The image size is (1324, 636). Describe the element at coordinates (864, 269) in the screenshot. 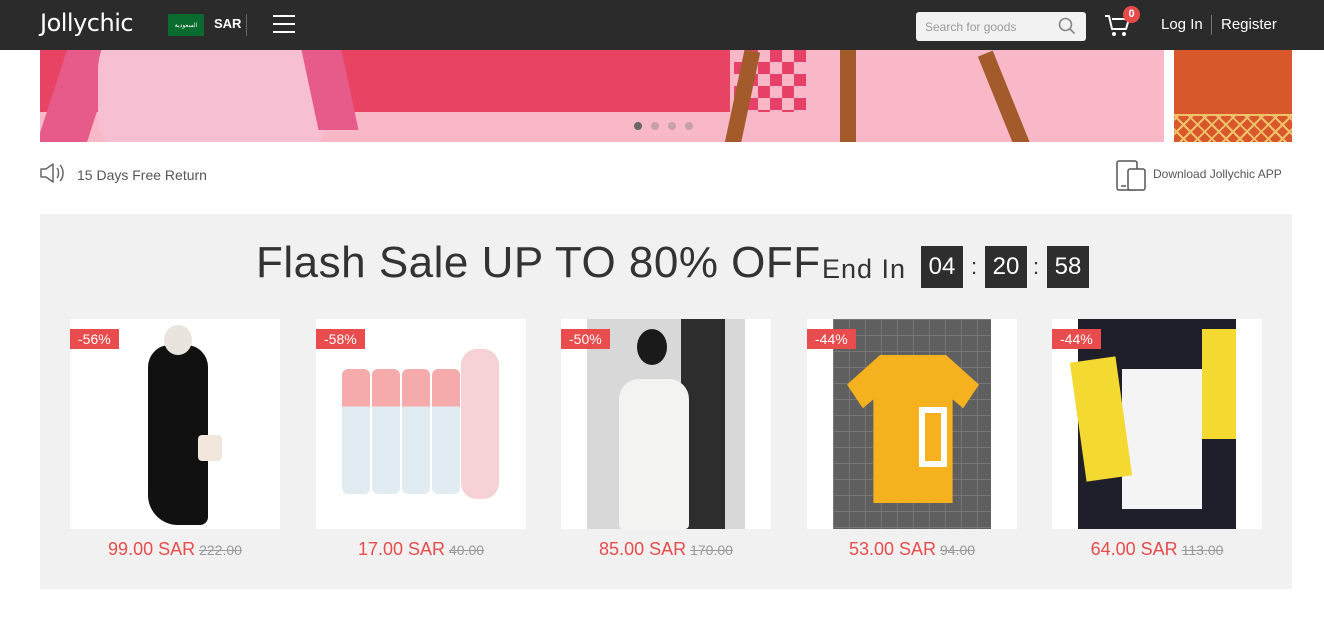

I see `end-in-label: End In` at that location.